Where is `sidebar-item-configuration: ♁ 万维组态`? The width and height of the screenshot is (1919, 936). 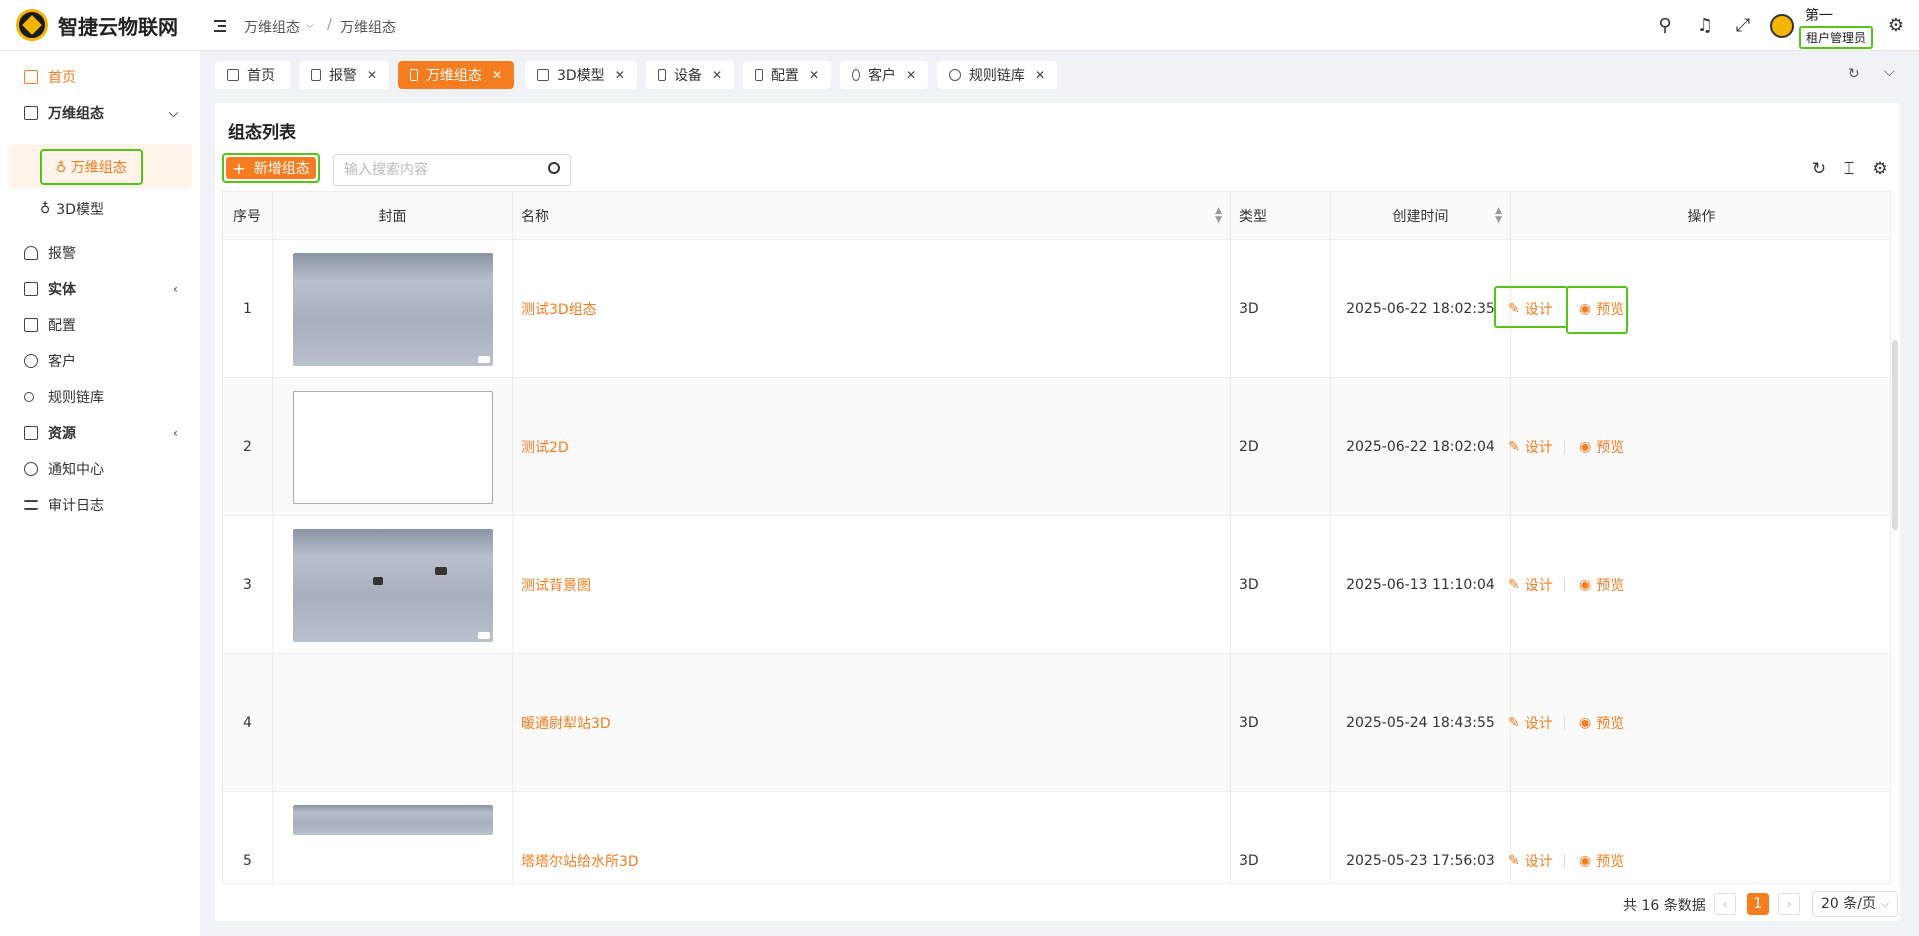 sidebar-item-configuration: ♁ 万维组态 is located at coordinates (91, 167).